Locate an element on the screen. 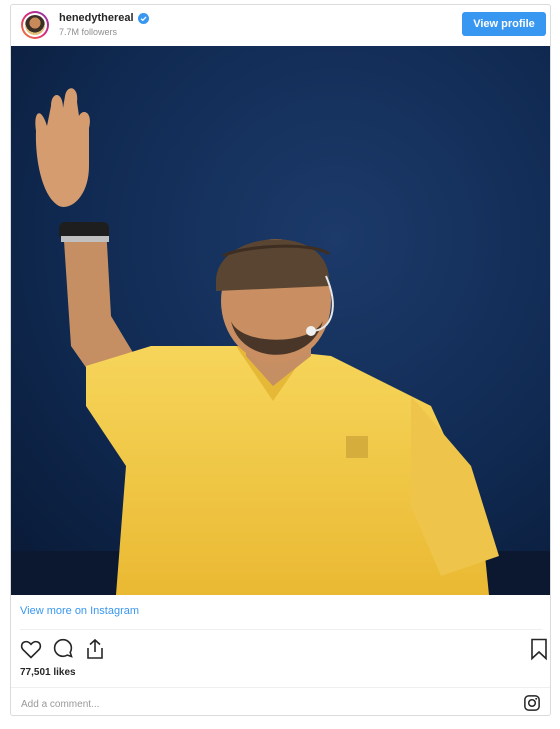  heart-icon is located at coordinates (31, 649).